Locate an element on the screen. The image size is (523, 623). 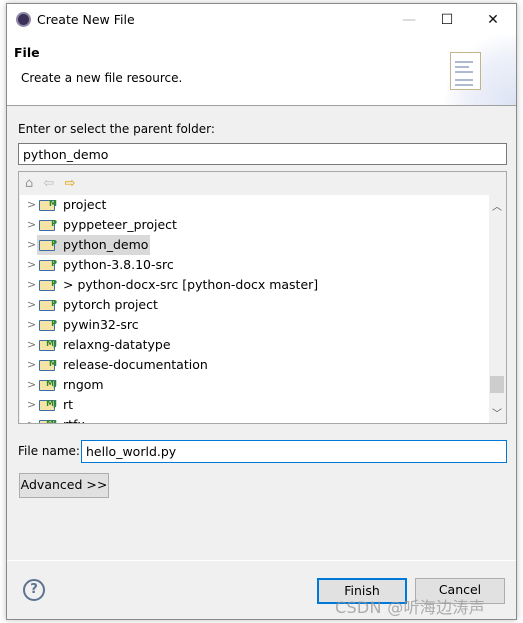
tree-item: > Ppywin32-src is located at coordinates (254, 325).